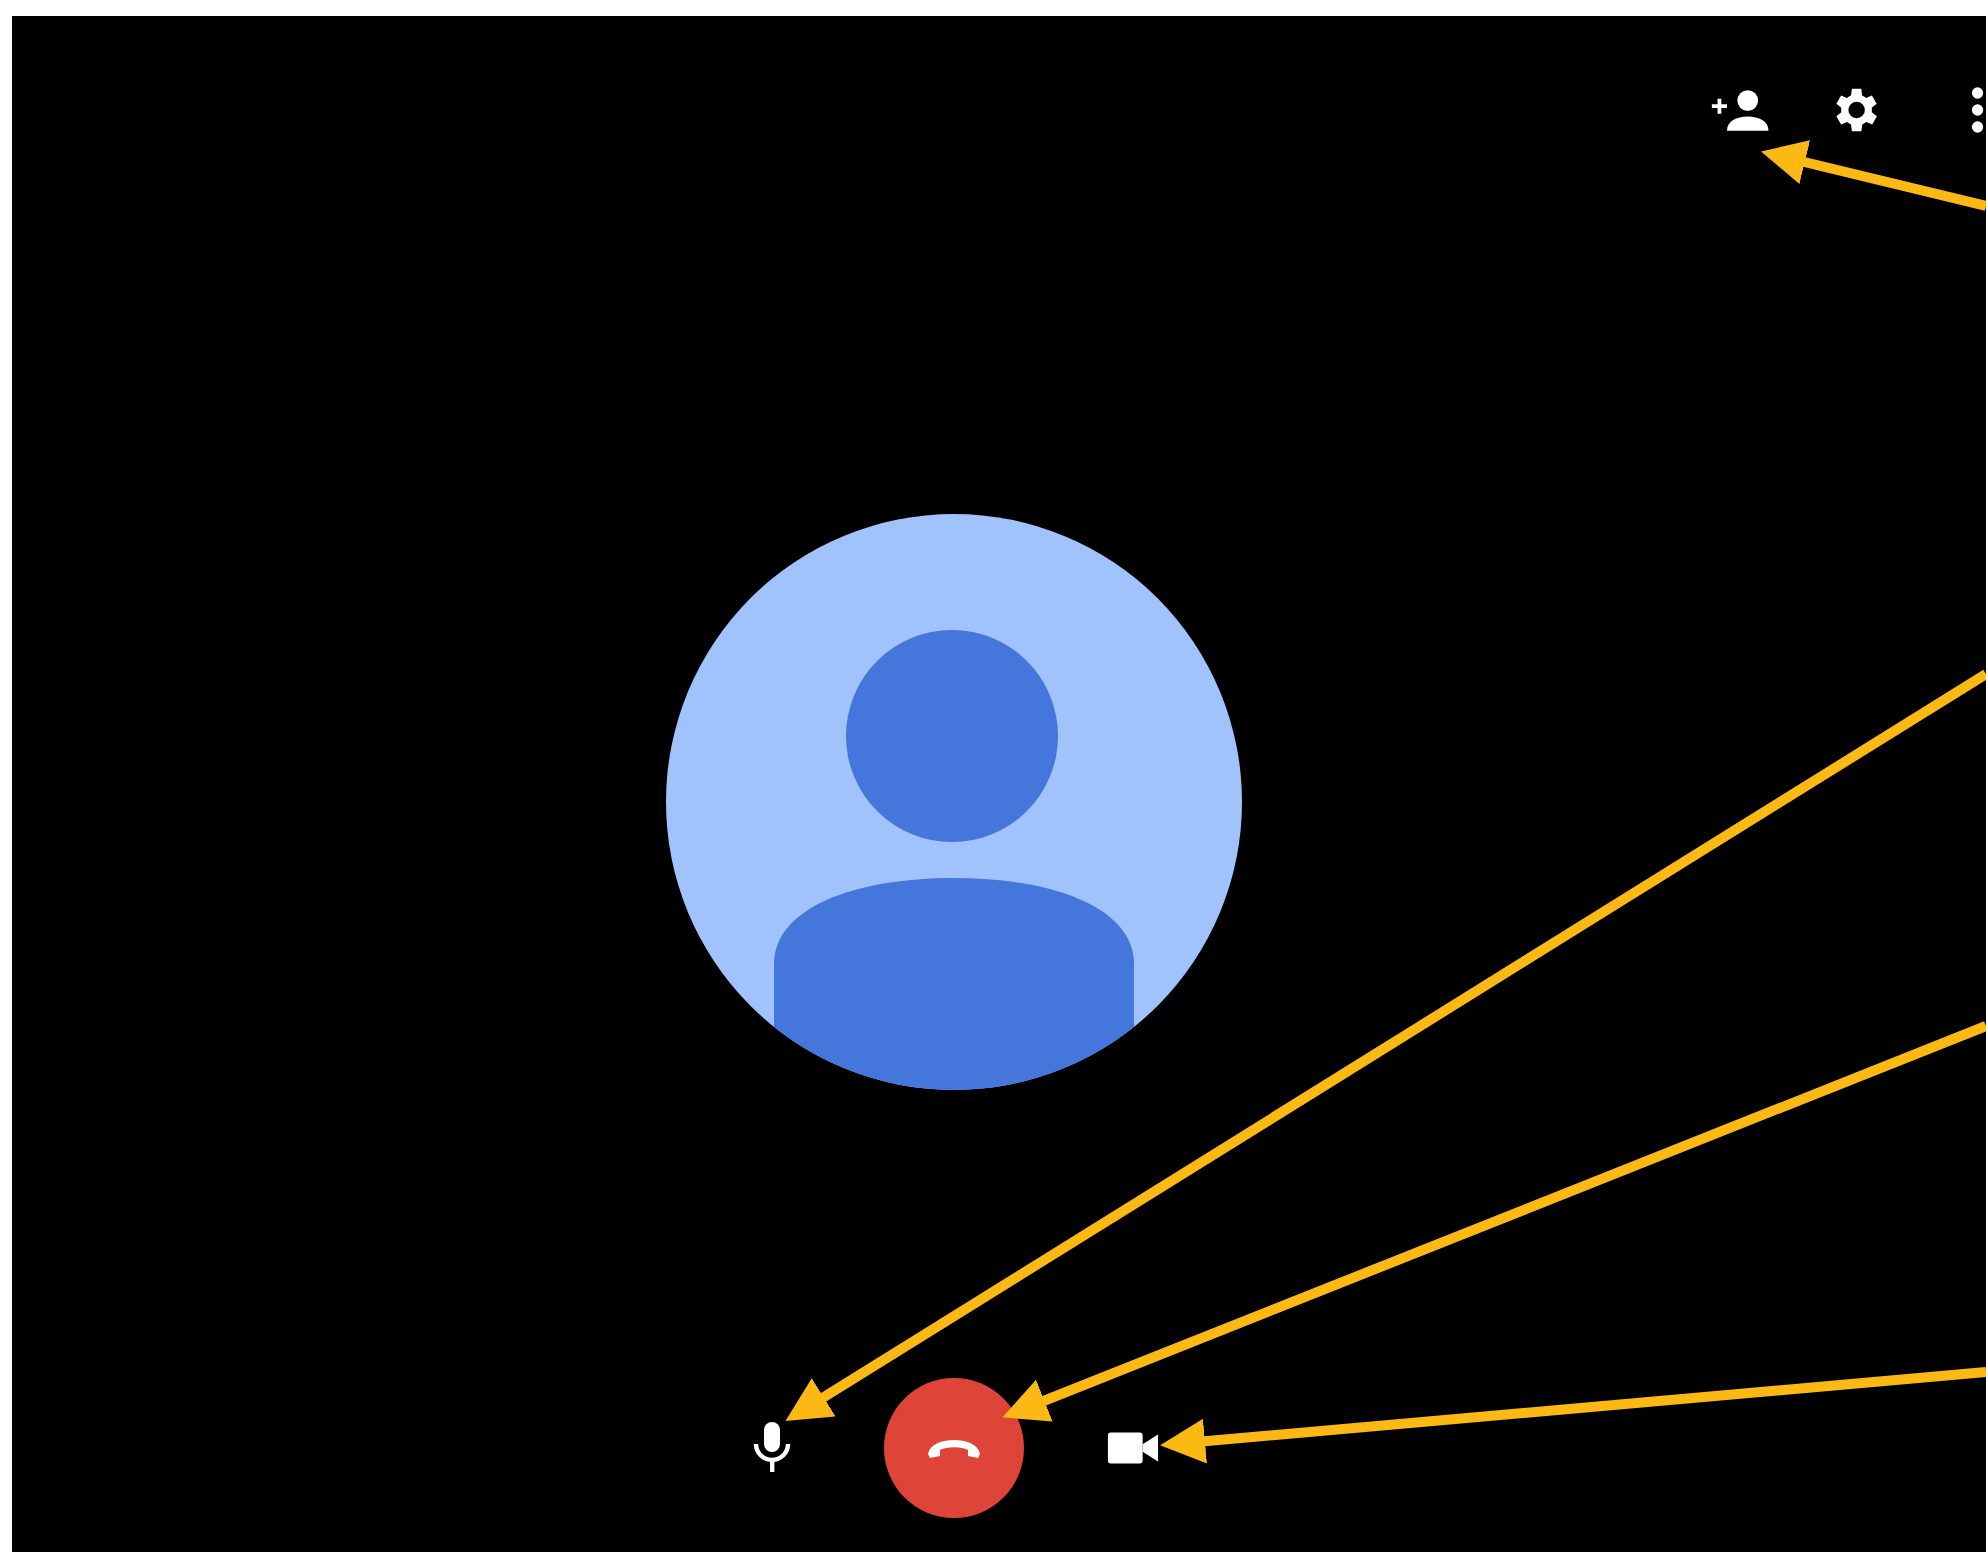 The image size is (1986, 1552). I want to click on avatar-icon, so click(954, 802).